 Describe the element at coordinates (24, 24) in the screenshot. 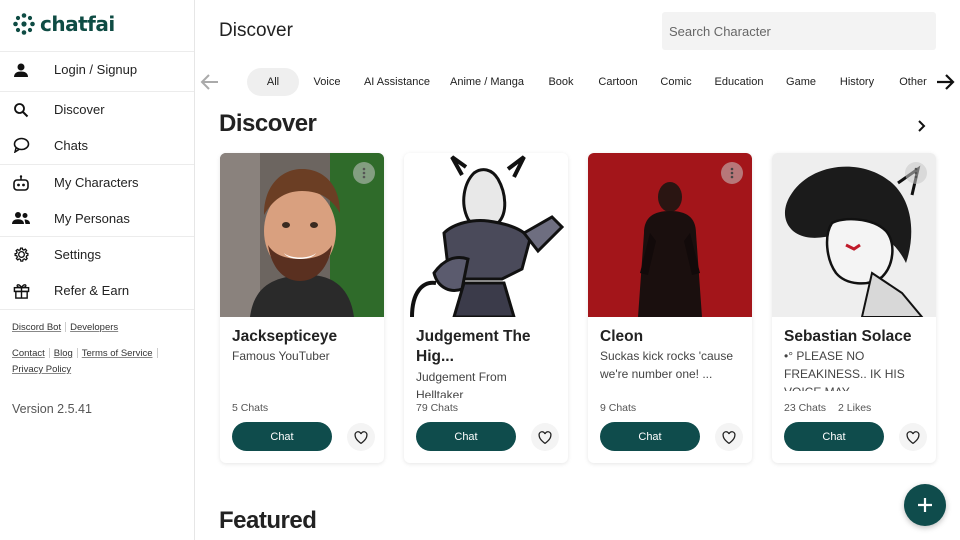

I see `logo-icon` at that location.